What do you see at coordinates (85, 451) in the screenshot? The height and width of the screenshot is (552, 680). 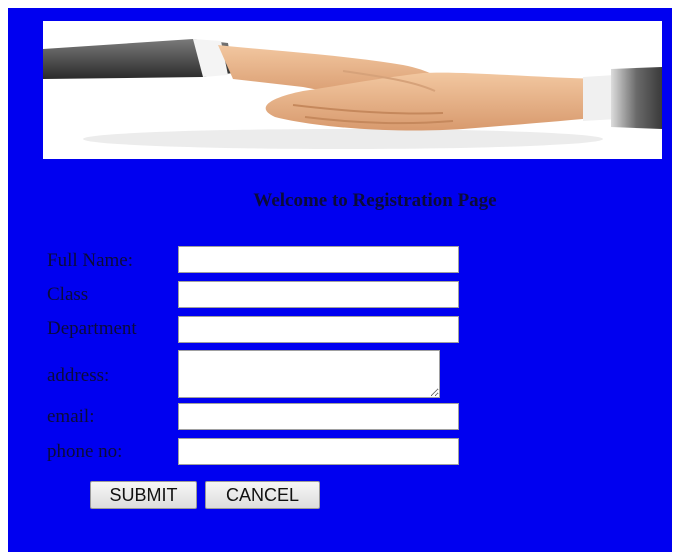 I see `phone-label: phone no:` at bounding box center [85, 451].